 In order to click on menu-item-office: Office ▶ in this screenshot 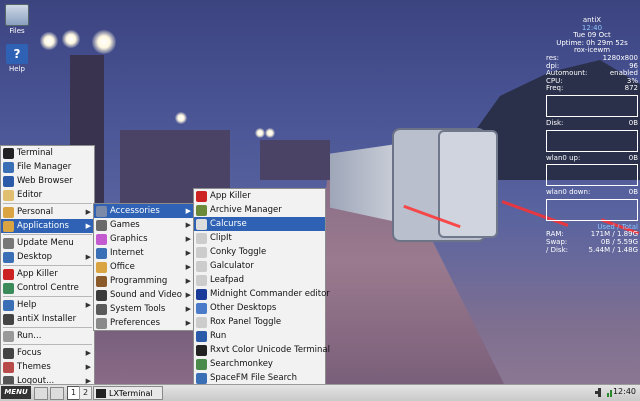, I will do `click(144, 267)`.